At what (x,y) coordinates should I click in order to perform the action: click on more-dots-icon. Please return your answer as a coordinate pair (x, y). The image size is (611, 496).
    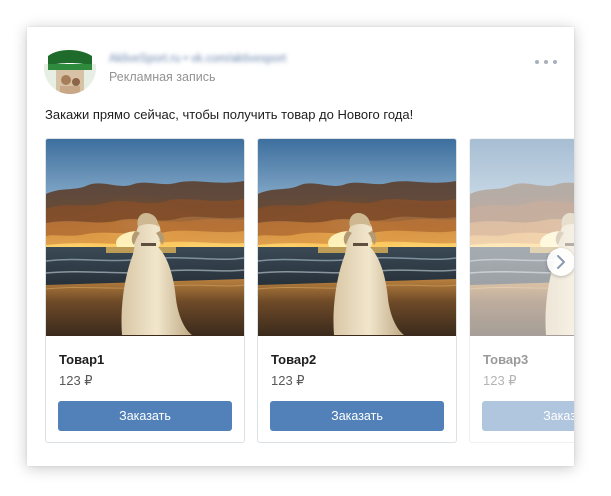
    Looking at the image, I should click on (546, 62).